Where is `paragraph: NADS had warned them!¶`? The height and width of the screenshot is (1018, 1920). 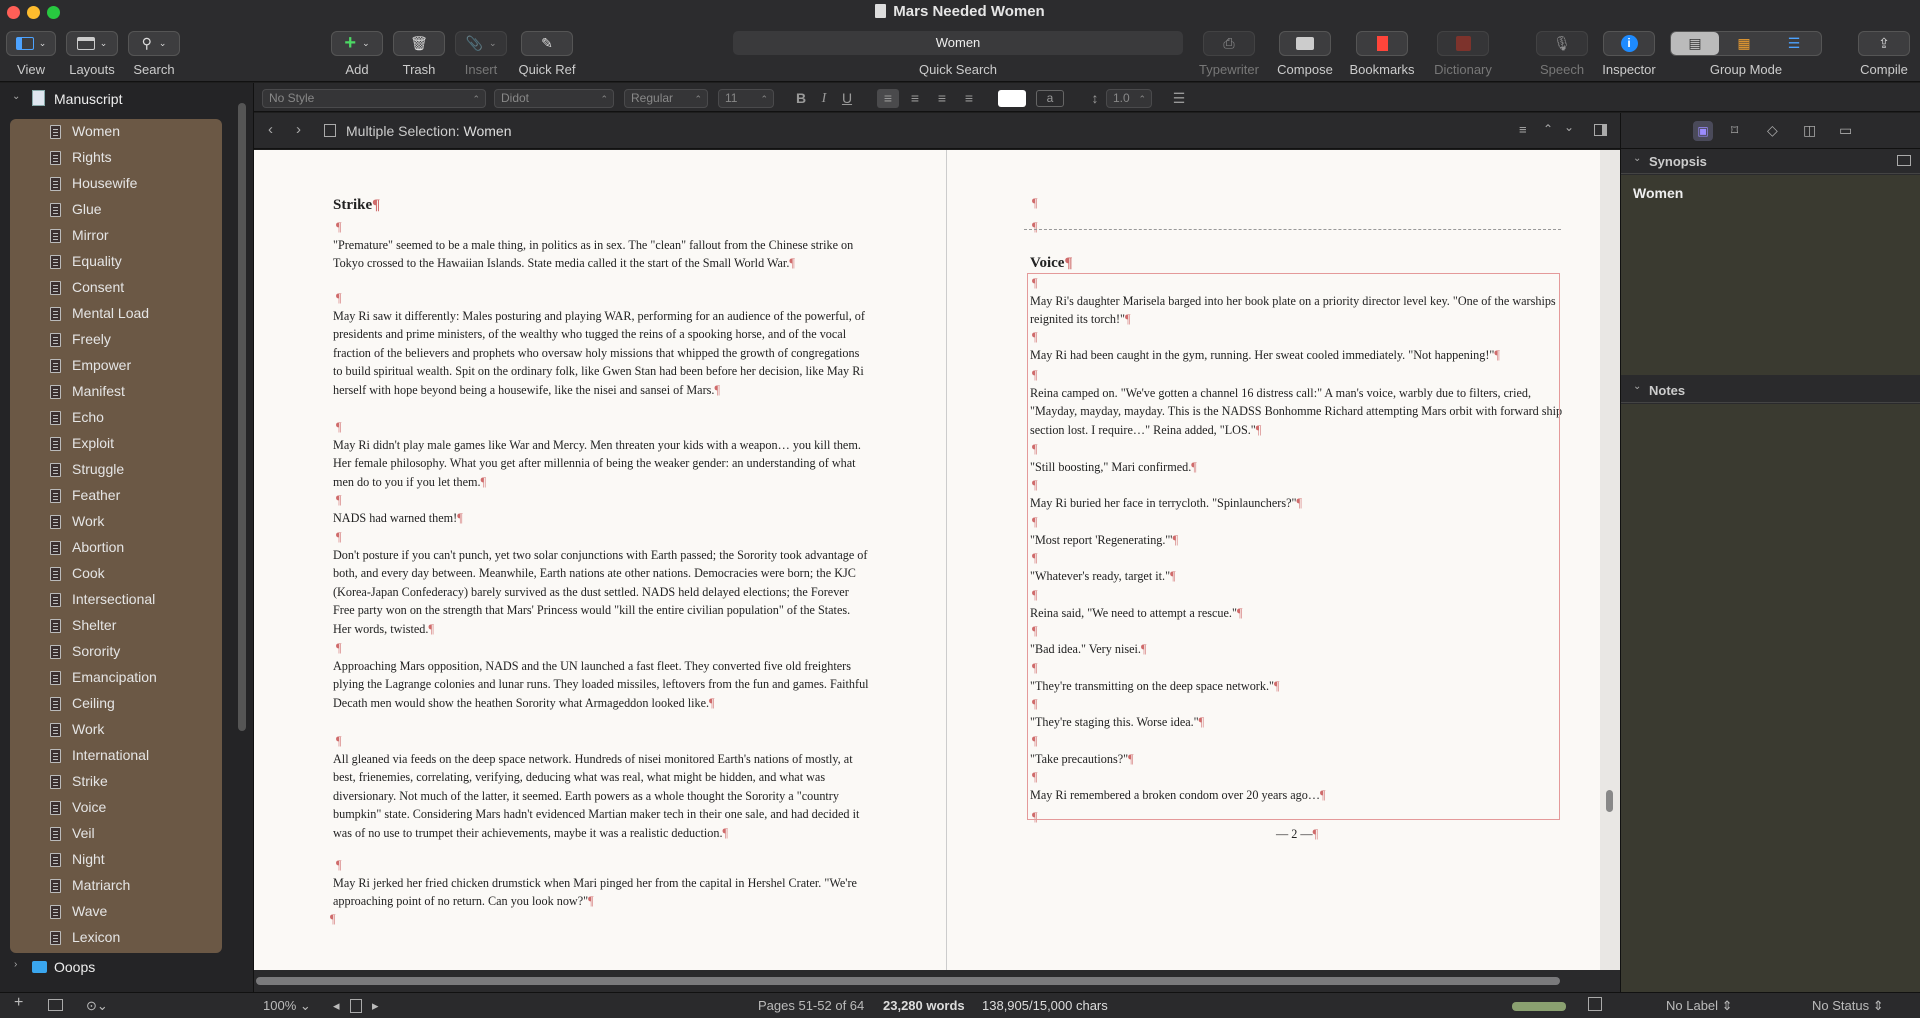
paragraph: NADS had warned them!¶ is located at coordinates (602, 518).